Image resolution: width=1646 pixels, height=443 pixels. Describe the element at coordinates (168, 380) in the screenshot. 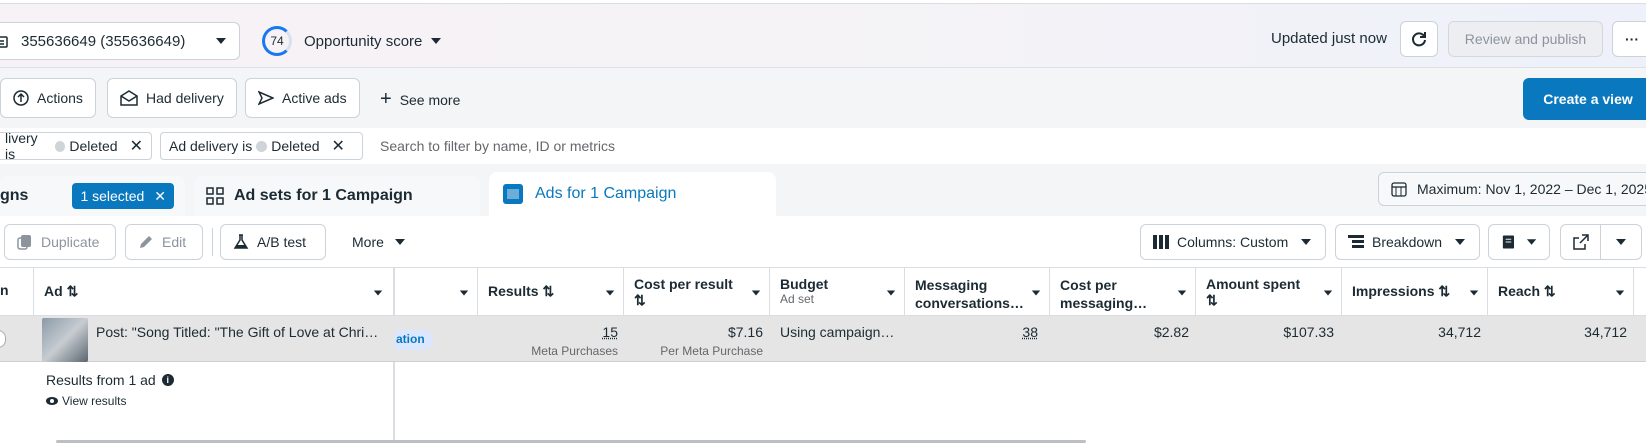

I see `info-icon: i` at that location.